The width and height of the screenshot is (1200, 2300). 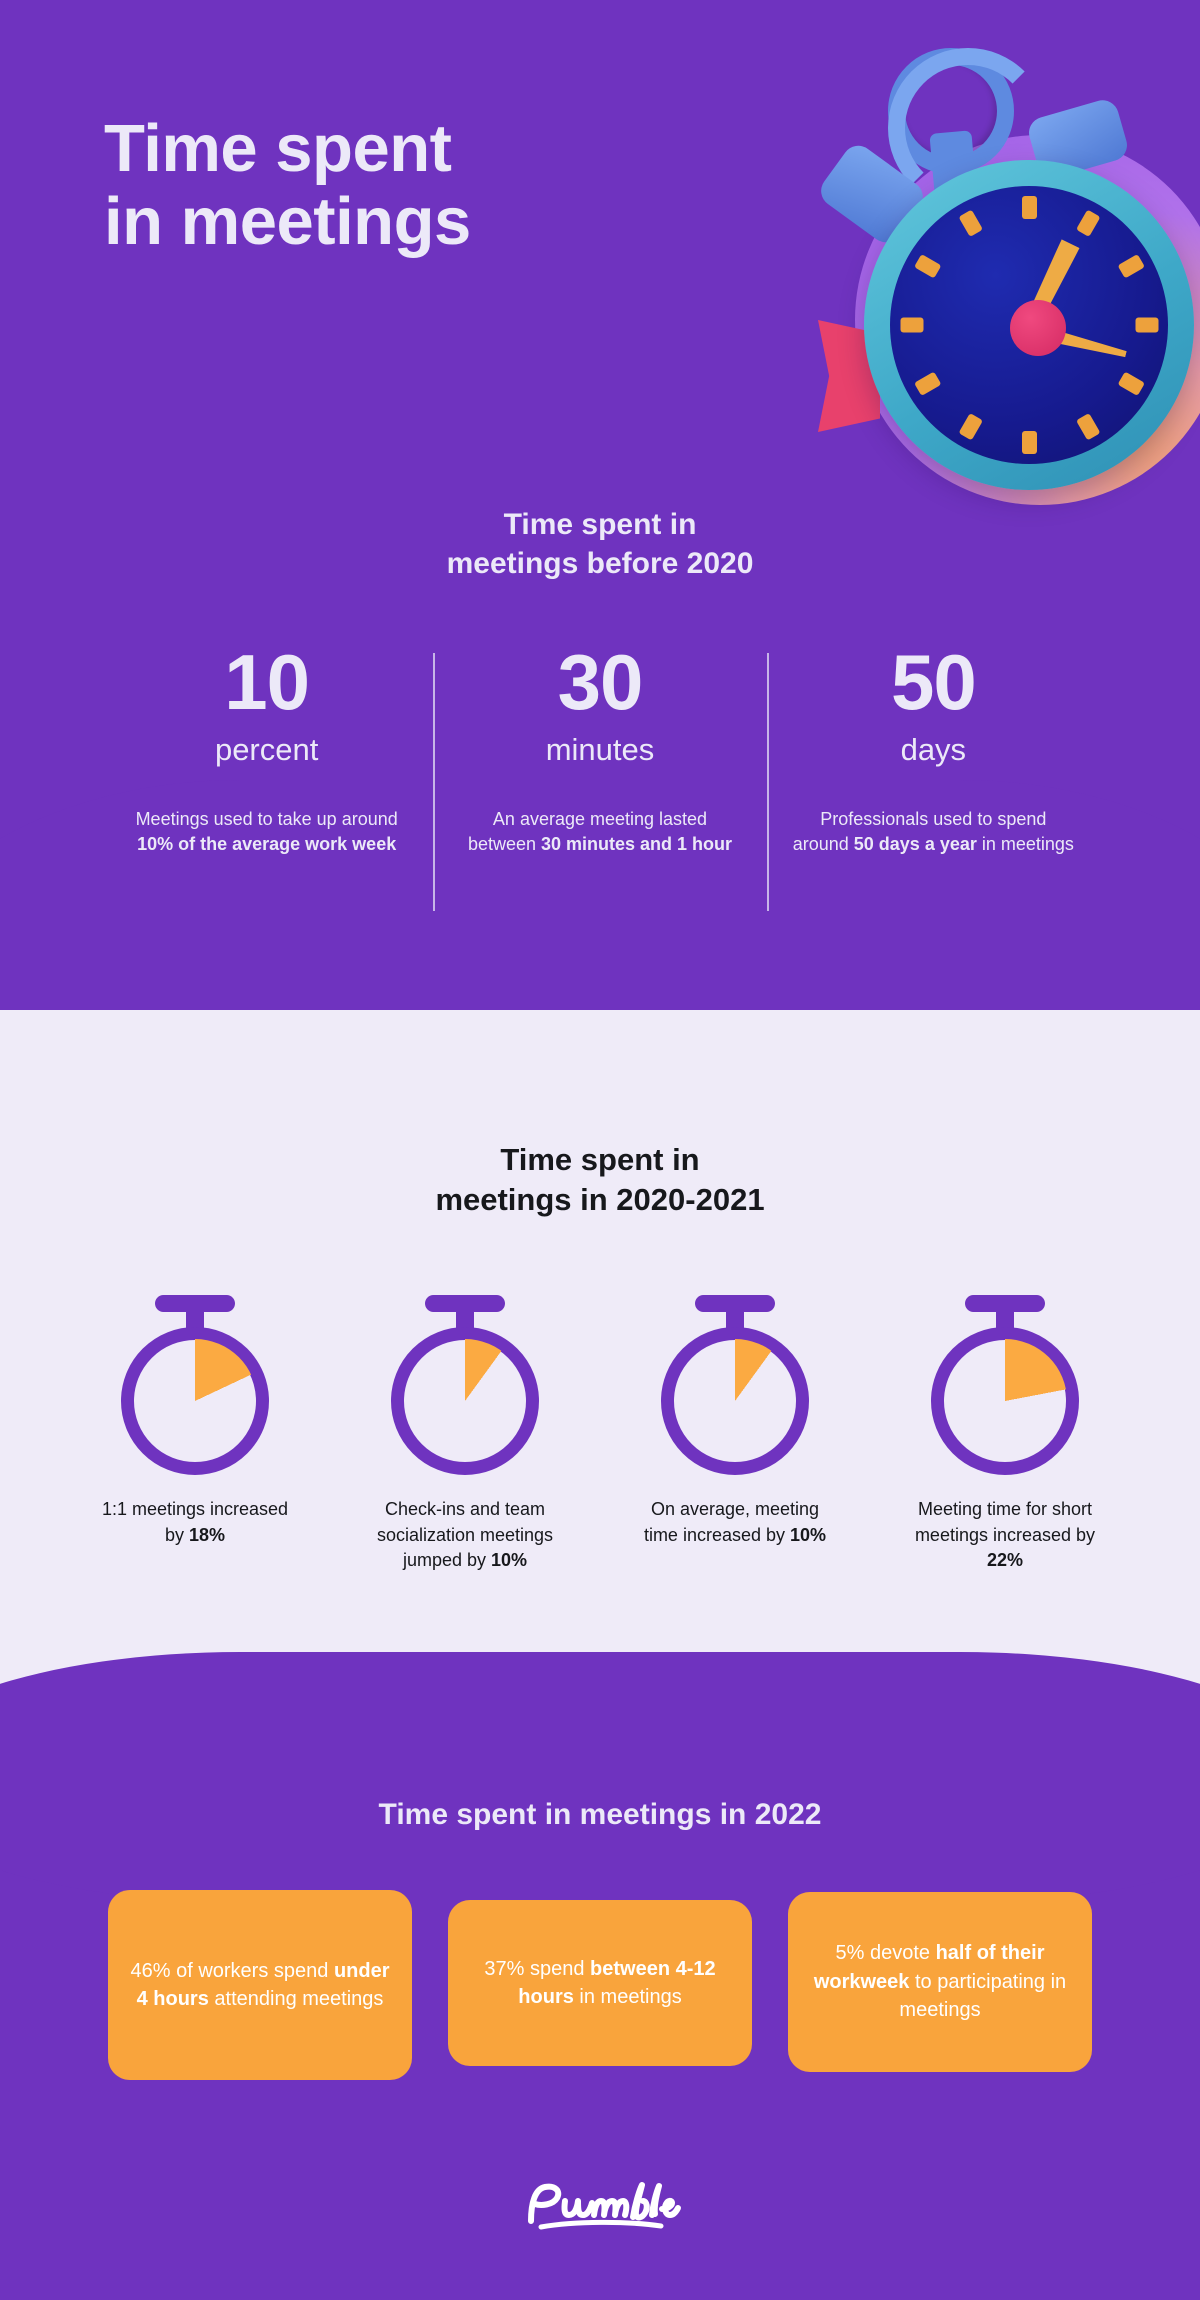 I want to click on stat-number: 50, so click(x=933, y=682).